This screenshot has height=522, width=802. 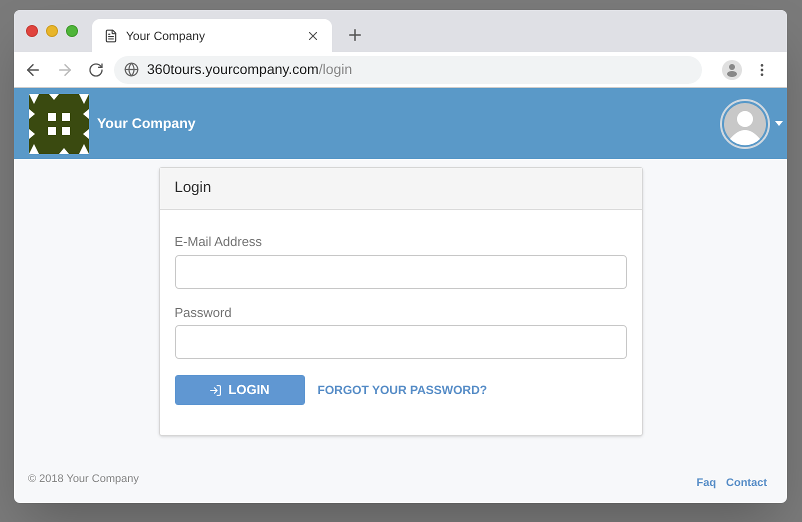 What do you see at coordinates (166, 36) in the screenshot?
I see `tab-title: Your Company` at bounding box center [166, 36].